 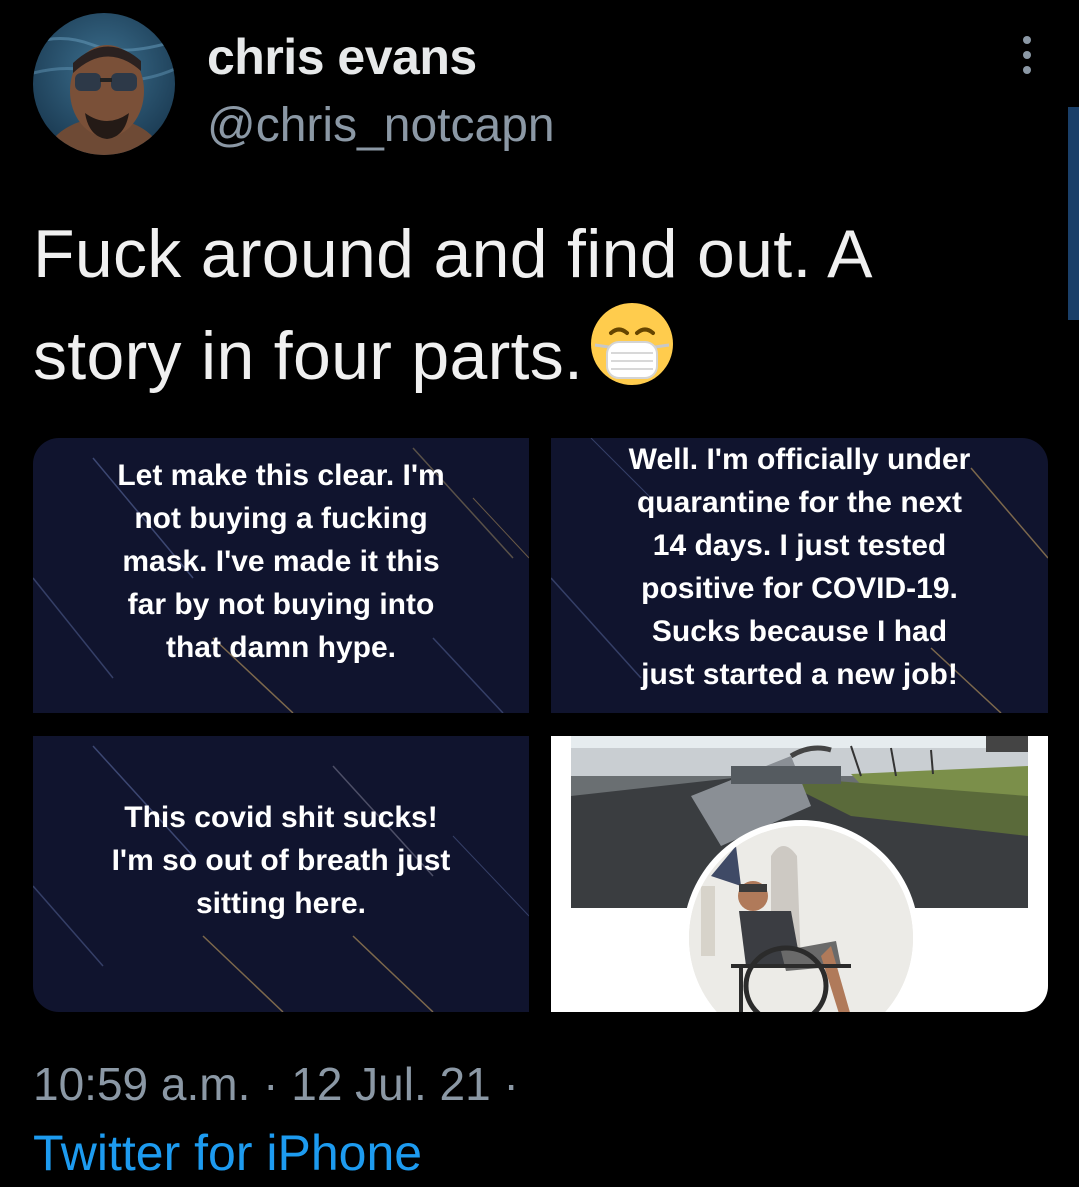 I want to click on panel-1-line: mask. I've made it this, so click(x=281, y=561).